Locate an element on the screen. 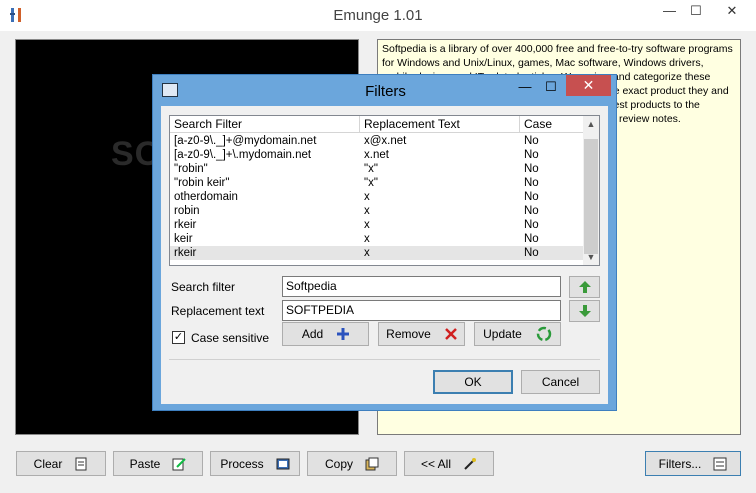 The width and height of the screenshot is (756, 493). copy-button: Copy is located at coordinates (352, 463).